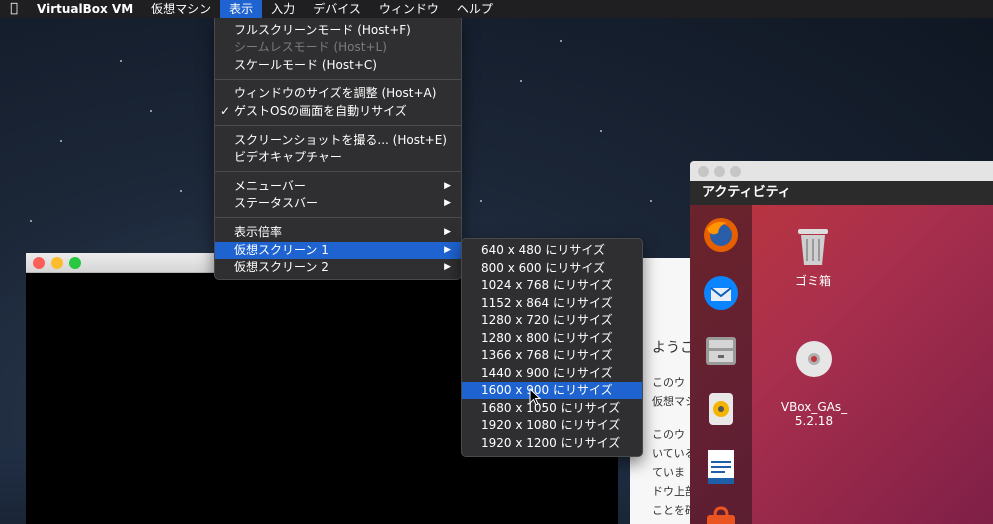 This screenshot has width=993, height=524. Describe the element at coordinates (721, 293) in the screenshot. I see `thunderbird-icon` at that location.